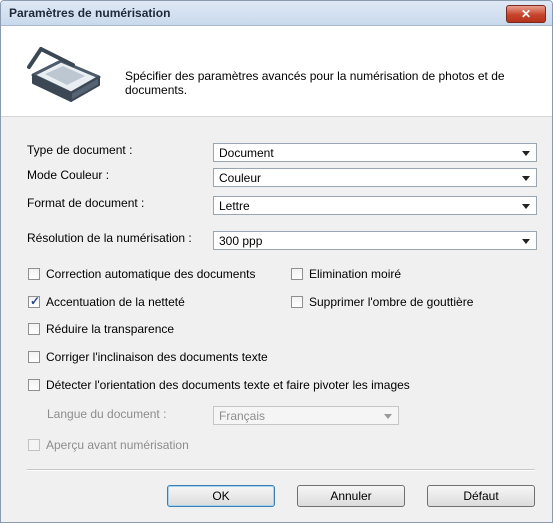  I want to click on close-button: ✕, so click(526, 14).